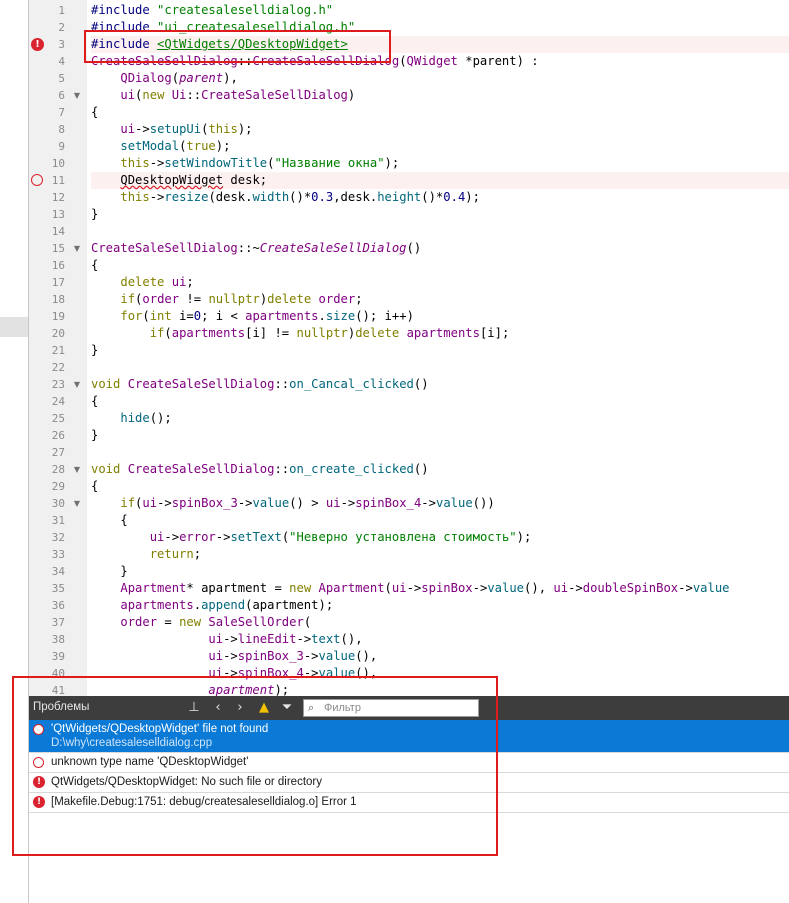  I want to click on code-text: #include "ui_createsaleselldialog.h", so click(440, 27).